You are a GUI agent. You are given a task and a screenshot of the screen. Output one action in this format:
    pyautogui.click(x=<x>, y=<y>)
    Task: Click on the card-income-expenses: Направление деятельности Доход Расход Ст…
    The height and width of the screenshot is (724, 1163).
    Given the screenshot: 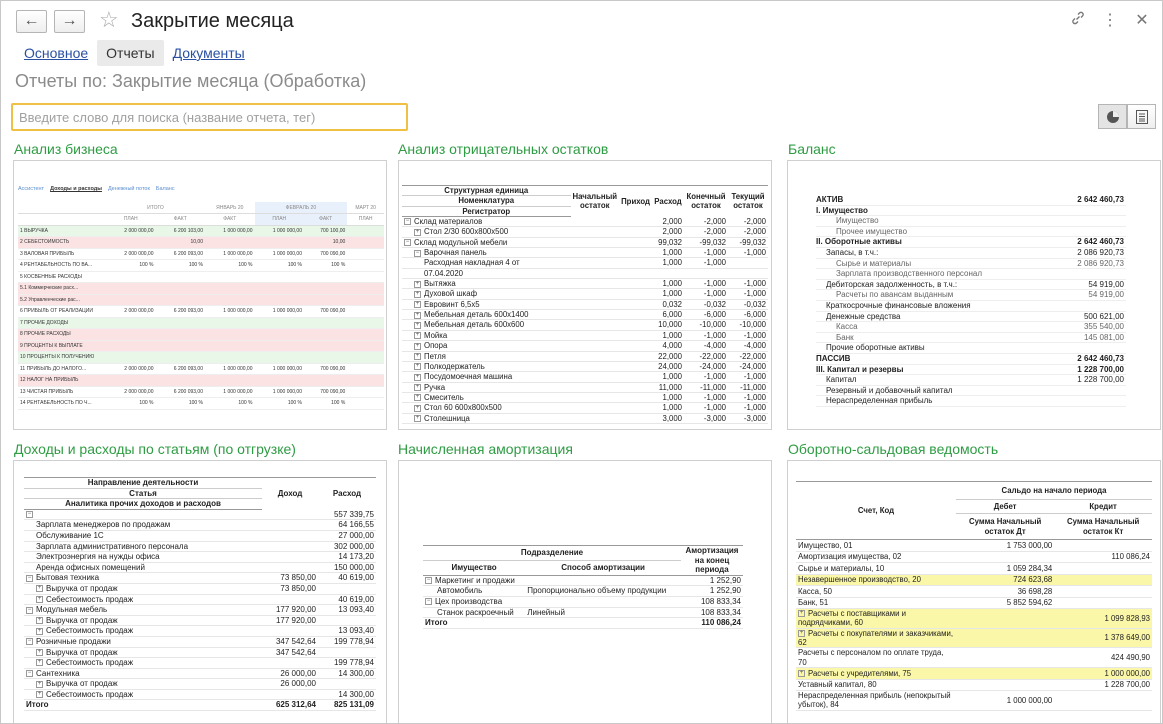 What is the action you would take?
    pyautogui.click(x=200, y=591)
    